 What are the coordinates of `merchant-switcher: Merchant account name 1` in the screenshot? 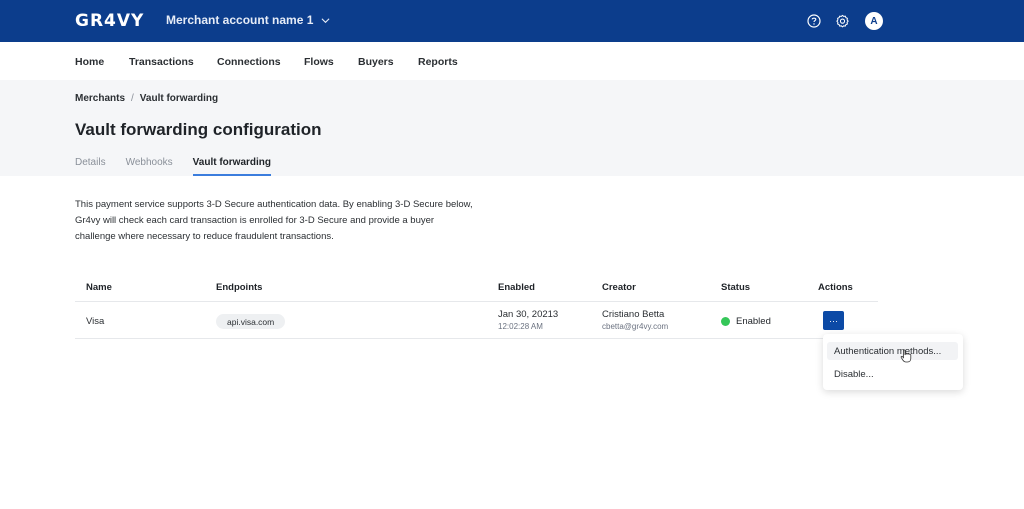 It's located at (248, 20).